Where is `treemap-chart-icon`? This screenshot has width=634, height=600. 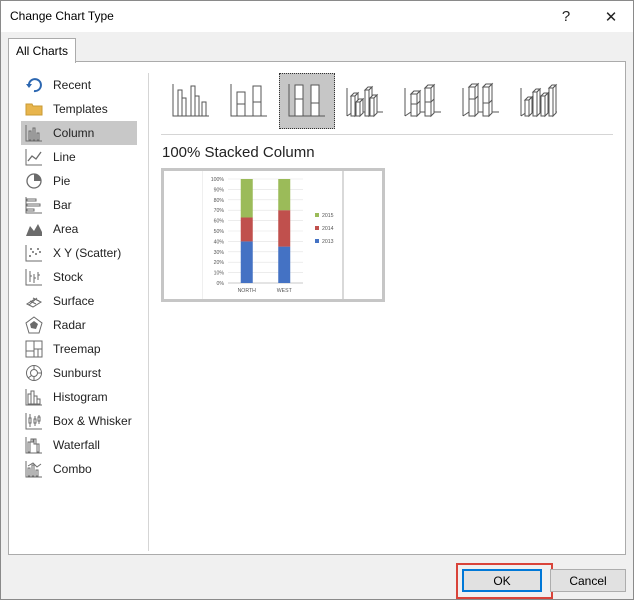
treemap-chart-icon is located at coordinates (34, 349).